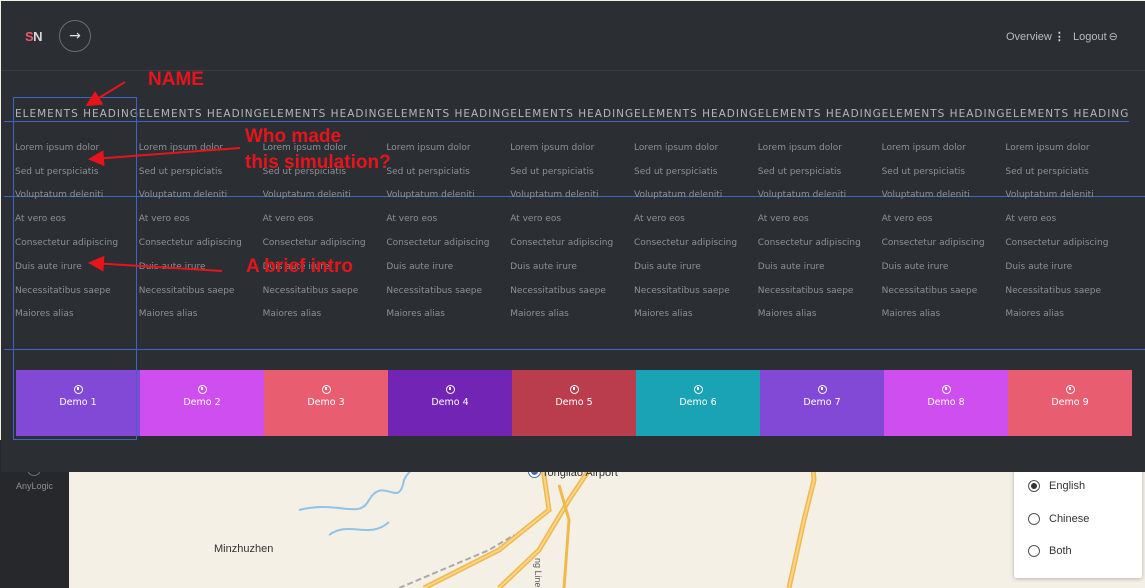 The image size is (1145, 588). I want to click on demo-label: Demo 5, so click(574, 402).